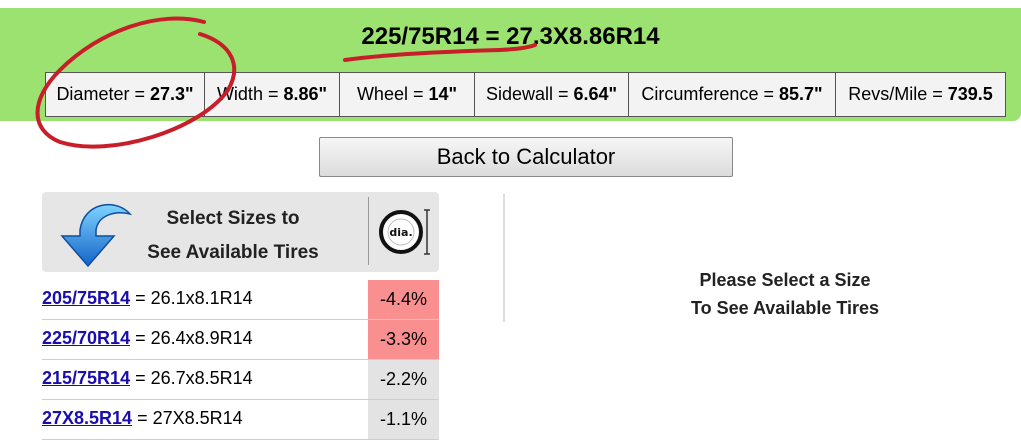  Describe the element at coordinates (785, 280) in the screenshot. I see `select-size-message-line1: Please Select a Size` at that location.